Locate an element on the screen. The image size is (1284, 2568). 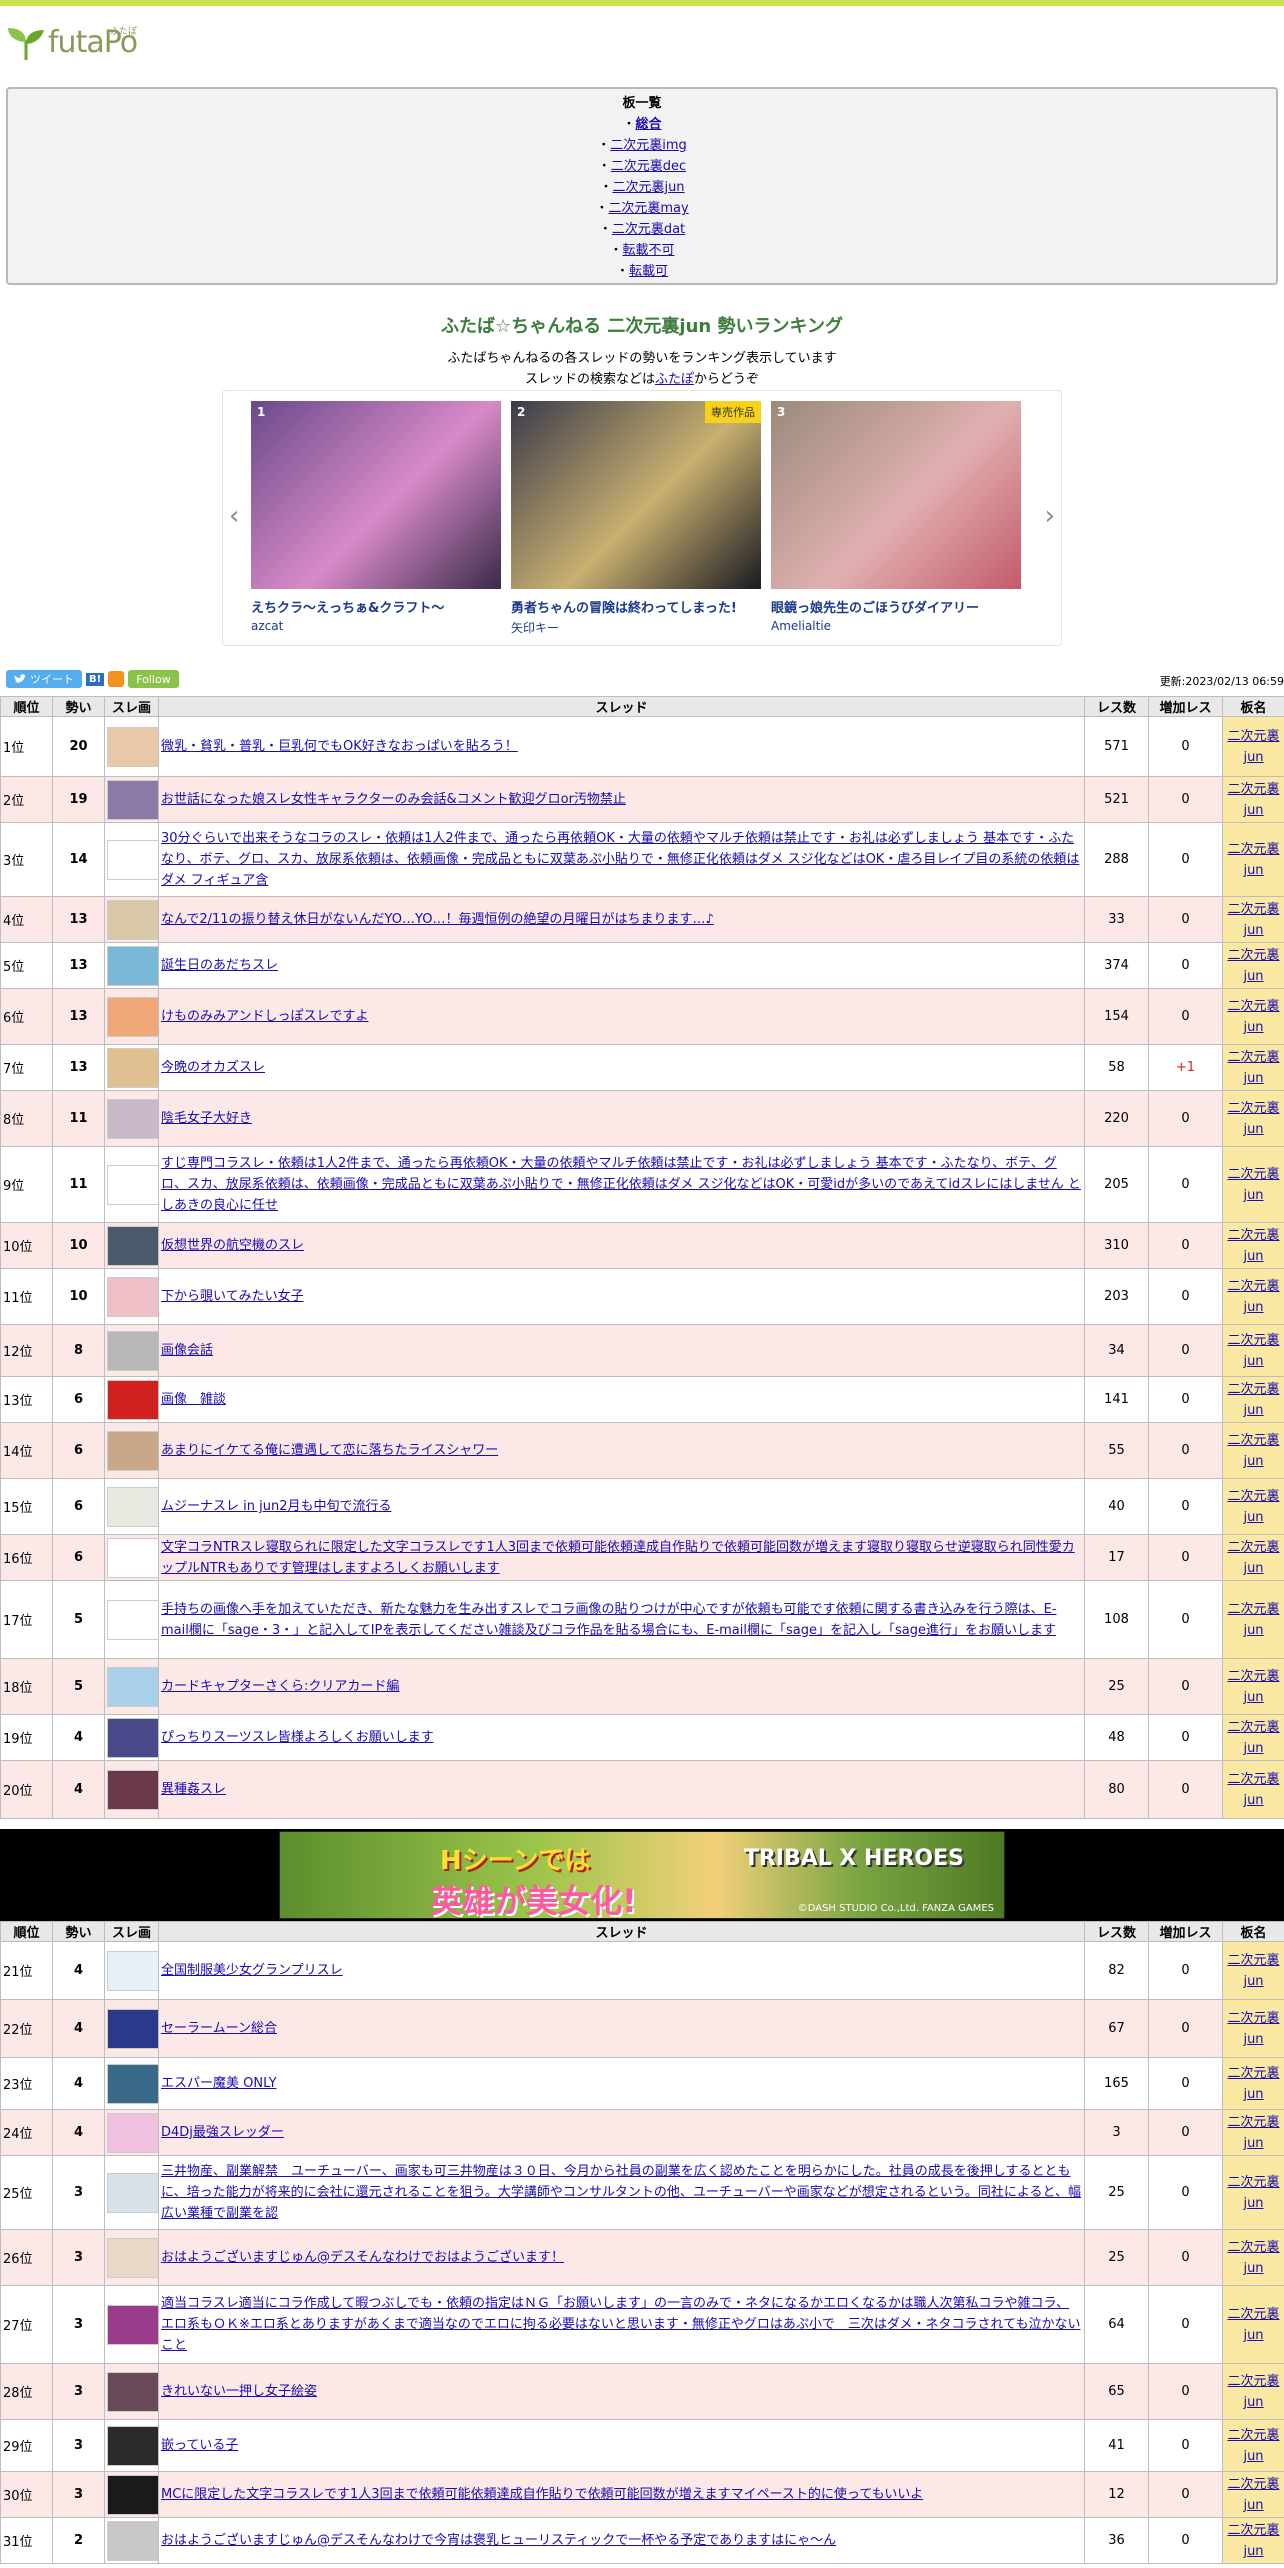
futapo-link: ふたぽ is located at coordinates (674, 379).